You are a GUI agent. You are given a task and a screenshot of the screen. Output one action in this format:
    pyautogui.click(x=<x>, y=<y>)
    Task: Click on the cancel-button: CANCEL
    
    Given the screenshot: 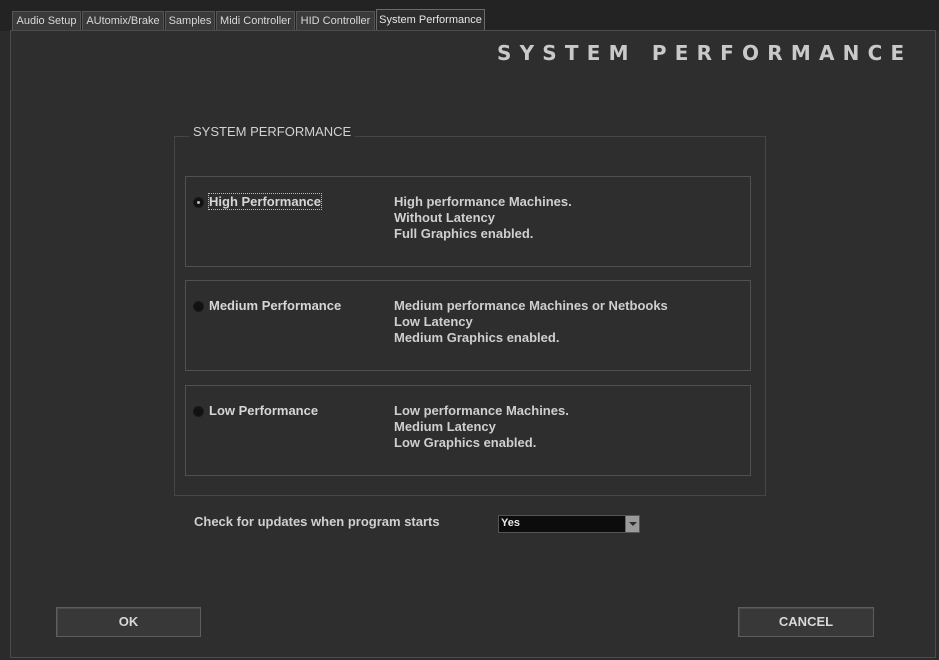 What is the action you would take?
    pyautogui.click(x=806, y=622)
    